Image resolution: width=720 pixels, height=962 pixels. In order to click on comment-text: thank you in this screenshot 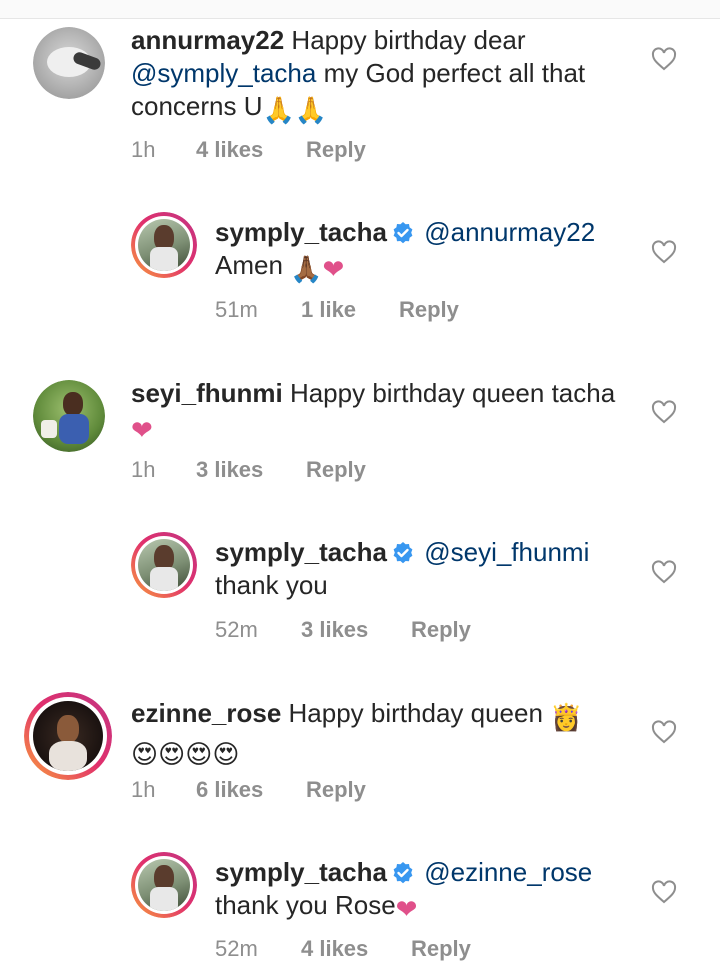, I will do `click(271, 585)`.